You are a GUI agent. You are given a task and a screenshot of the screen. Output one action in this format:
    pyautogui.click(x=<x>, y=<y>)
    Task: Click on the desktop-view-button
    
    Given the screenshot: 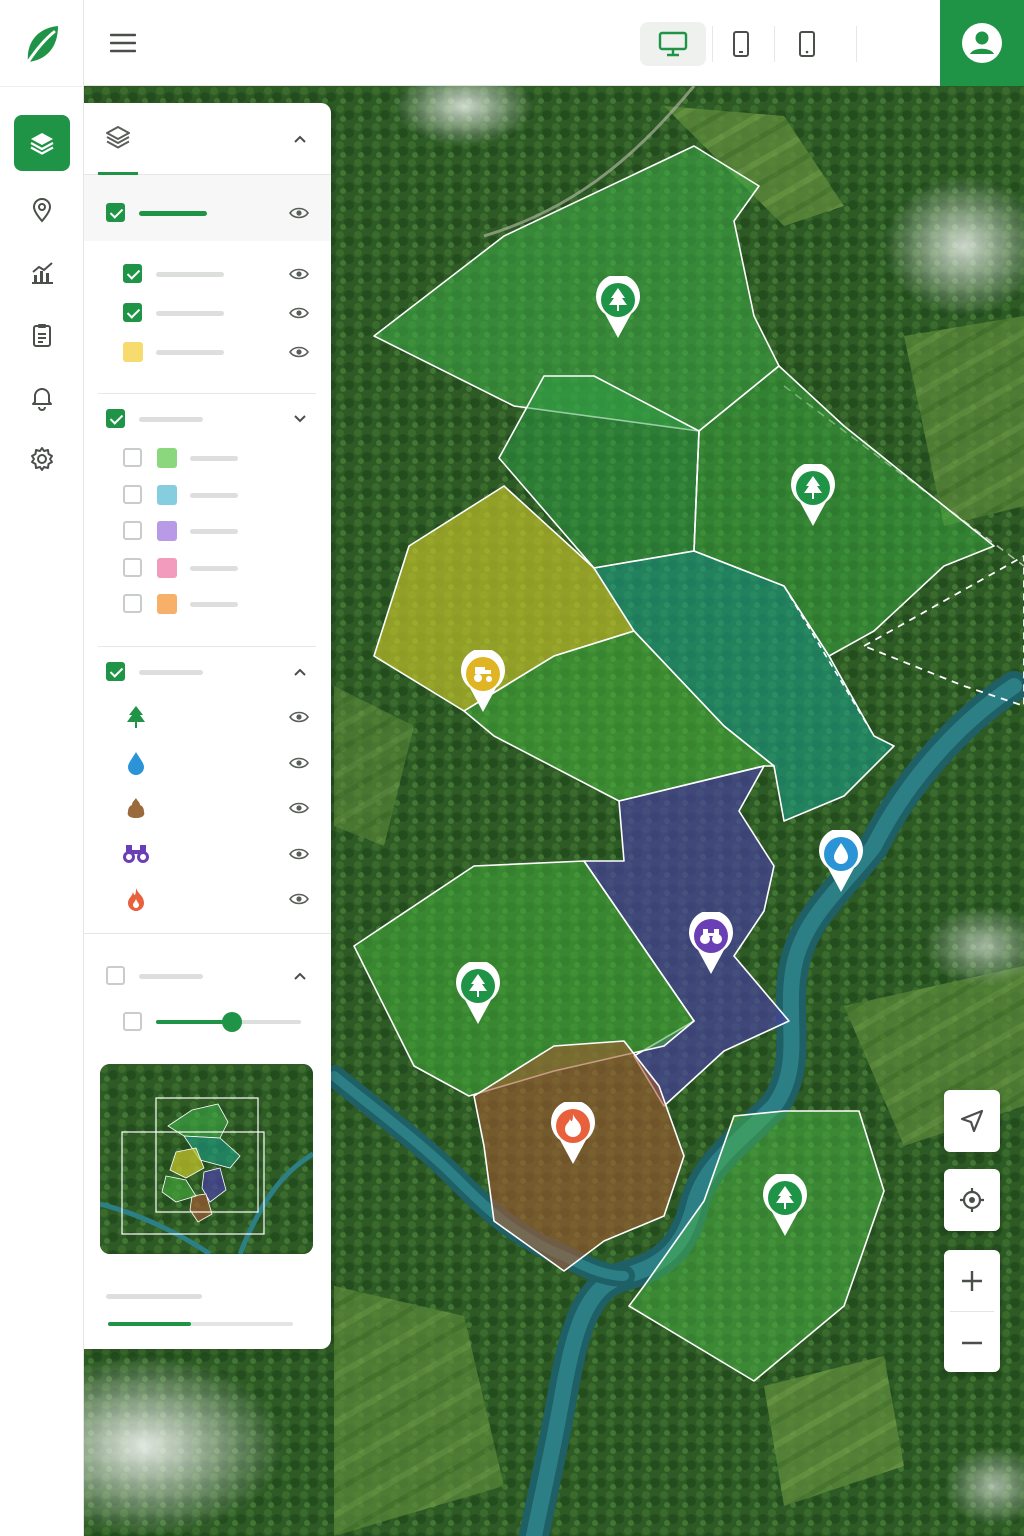 What is the action you would take?
    pyautogui.click(x=673, y=44)
    